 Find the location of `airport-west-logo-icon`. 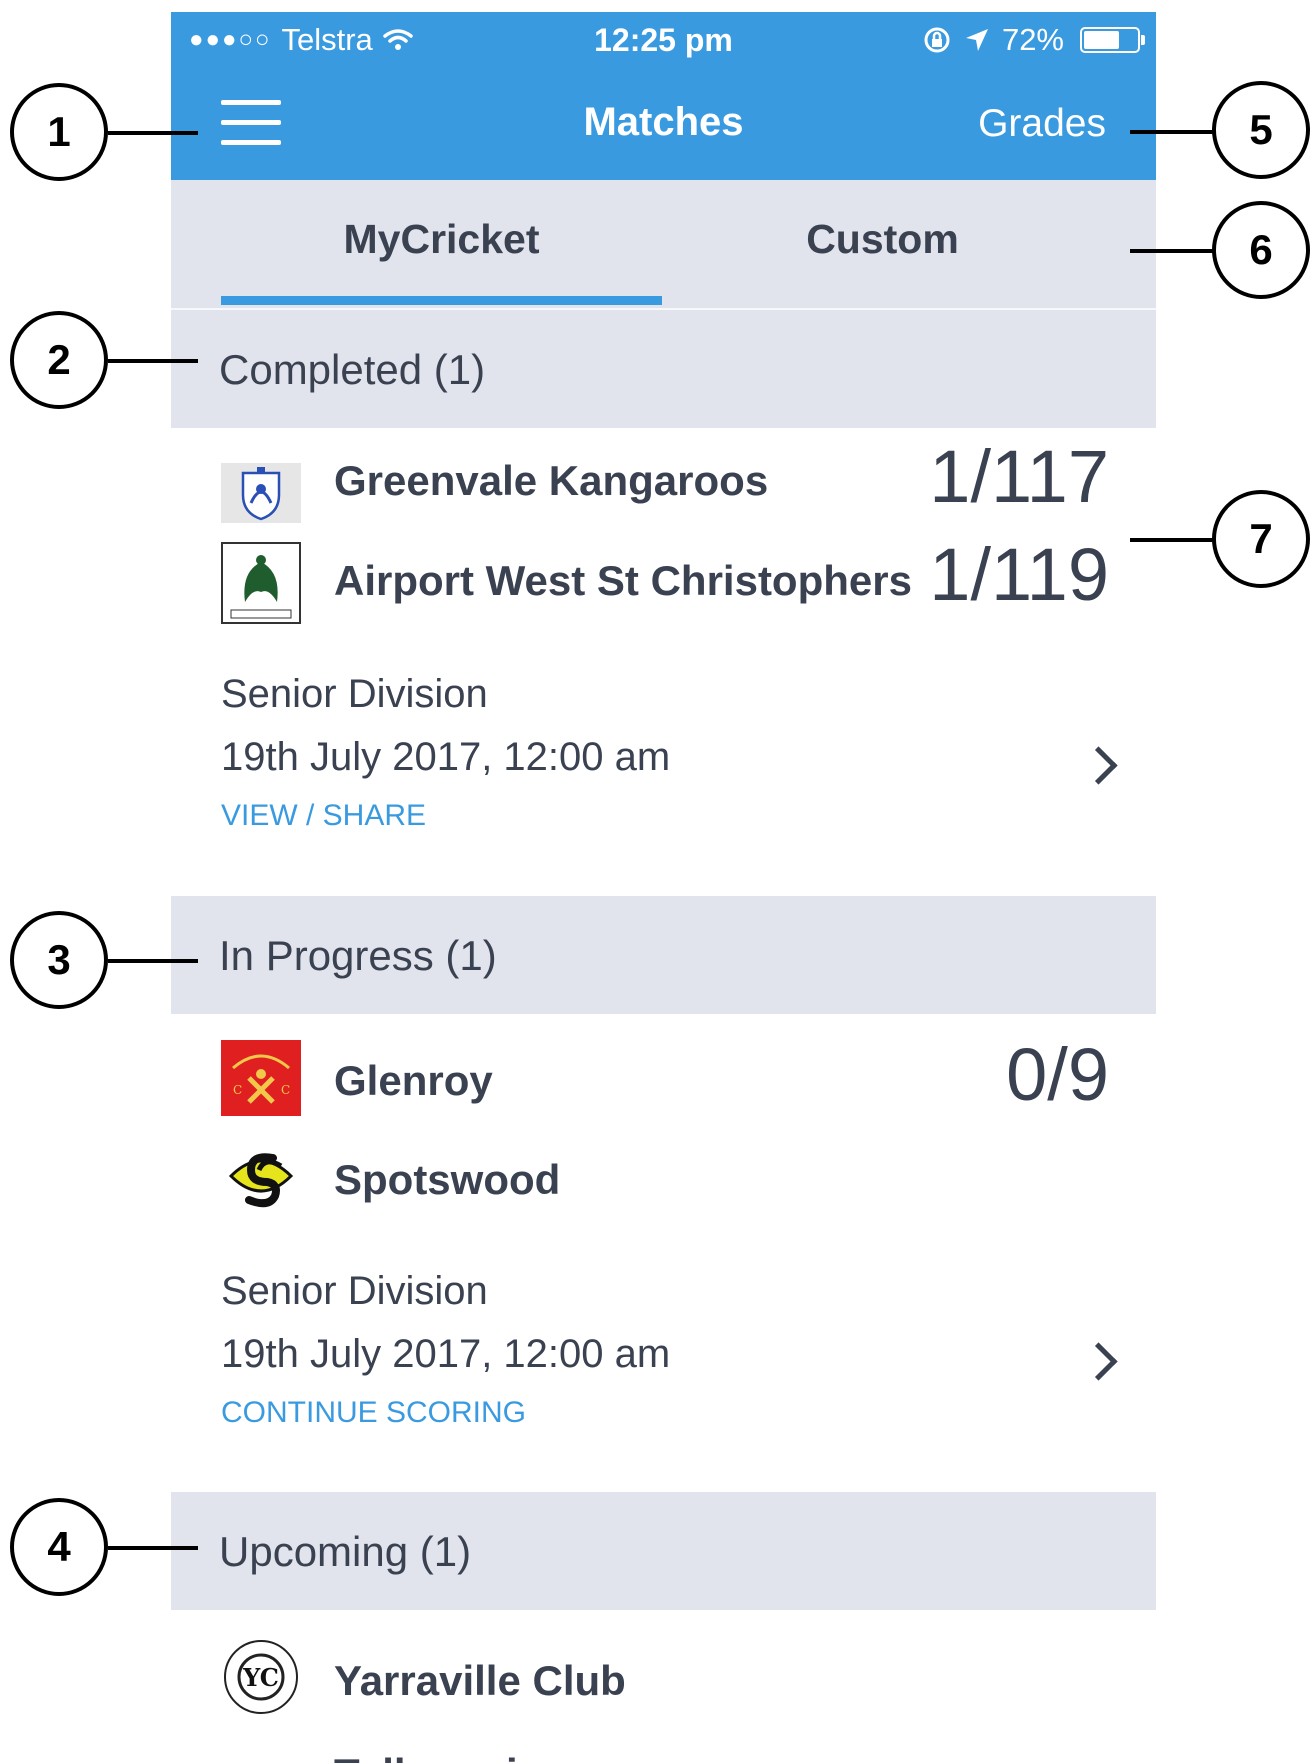

airport-west-logo-icon is located at coordinates (261, 583).